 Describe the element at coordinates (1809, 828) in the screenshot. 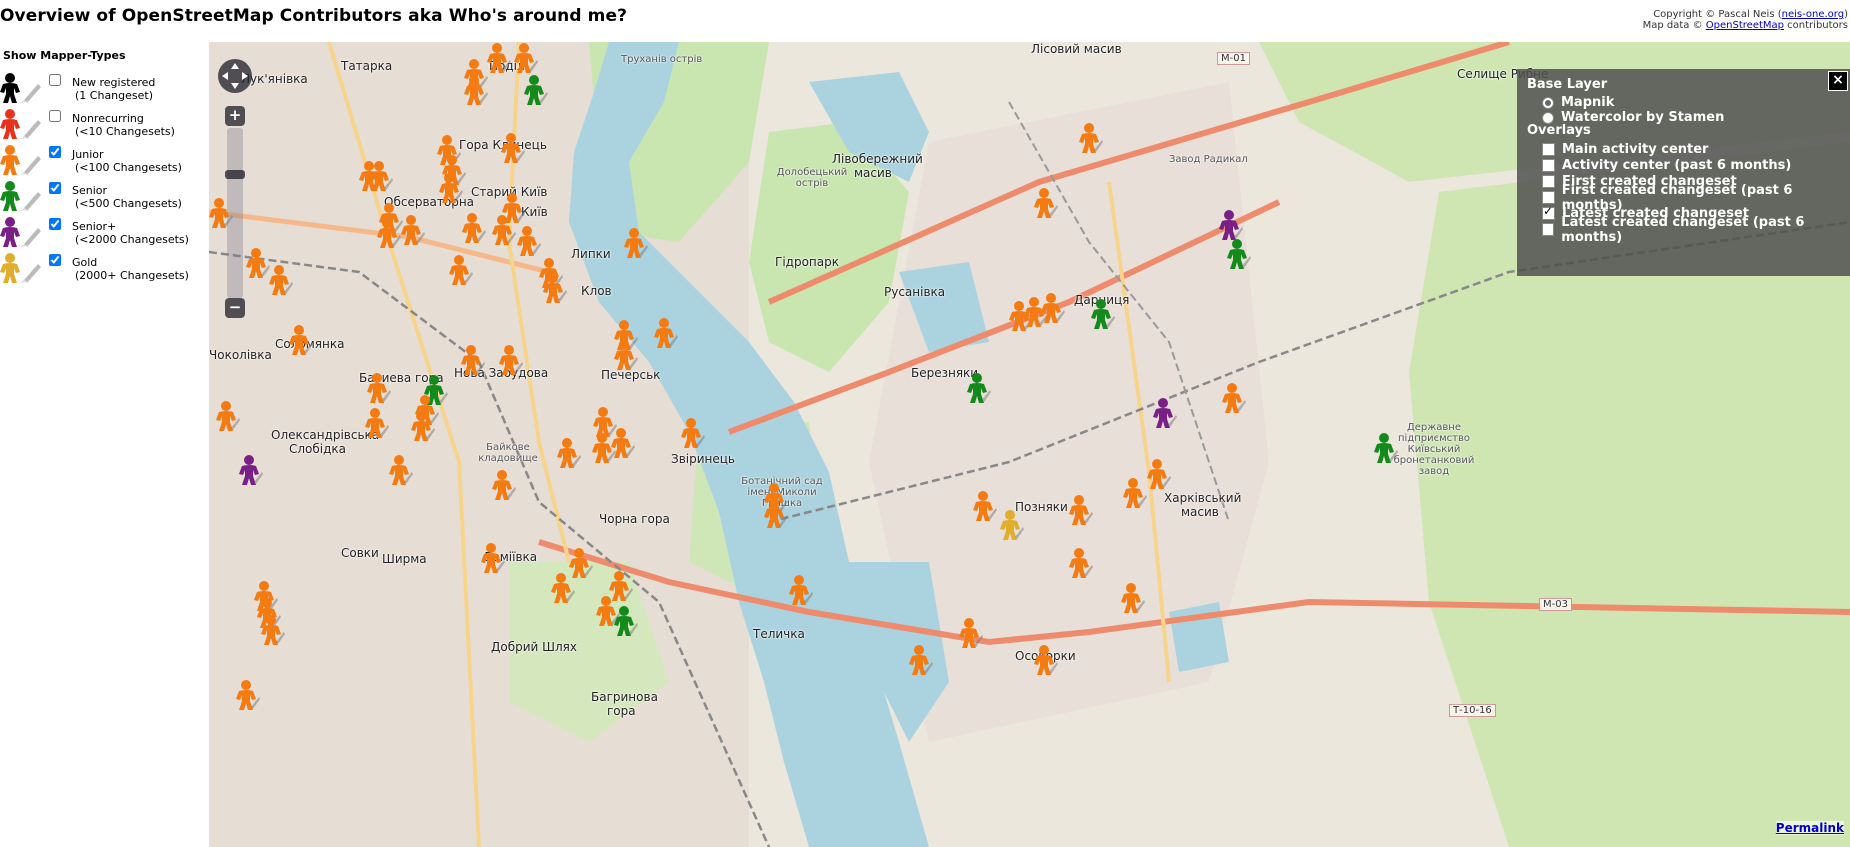

I see `permalink-link: Permalink` at that location.